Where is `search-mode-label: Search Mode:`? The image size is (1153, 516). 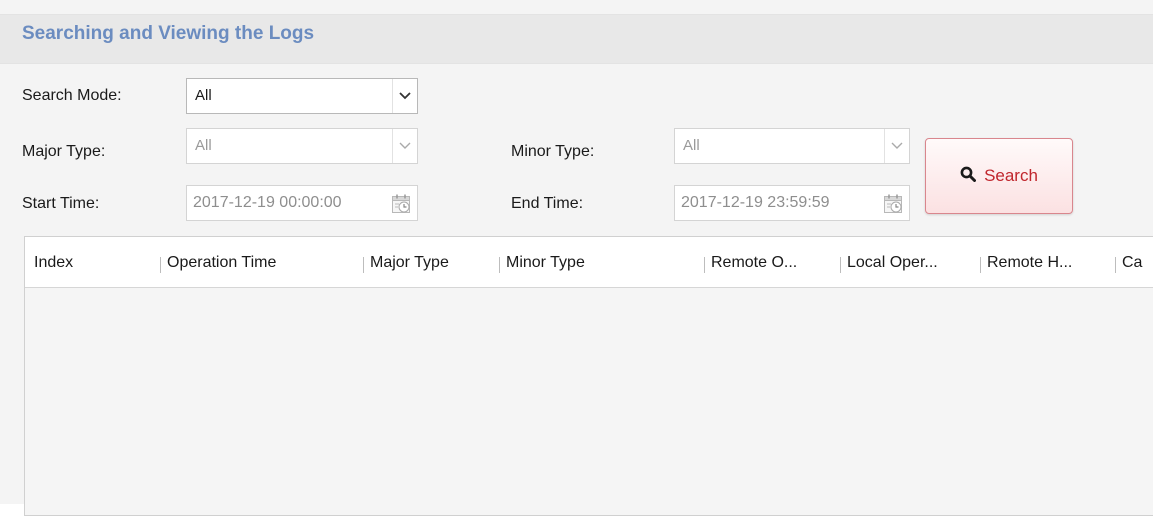
search-mode-label: Search Mode: is located at coordinates (72, 95).